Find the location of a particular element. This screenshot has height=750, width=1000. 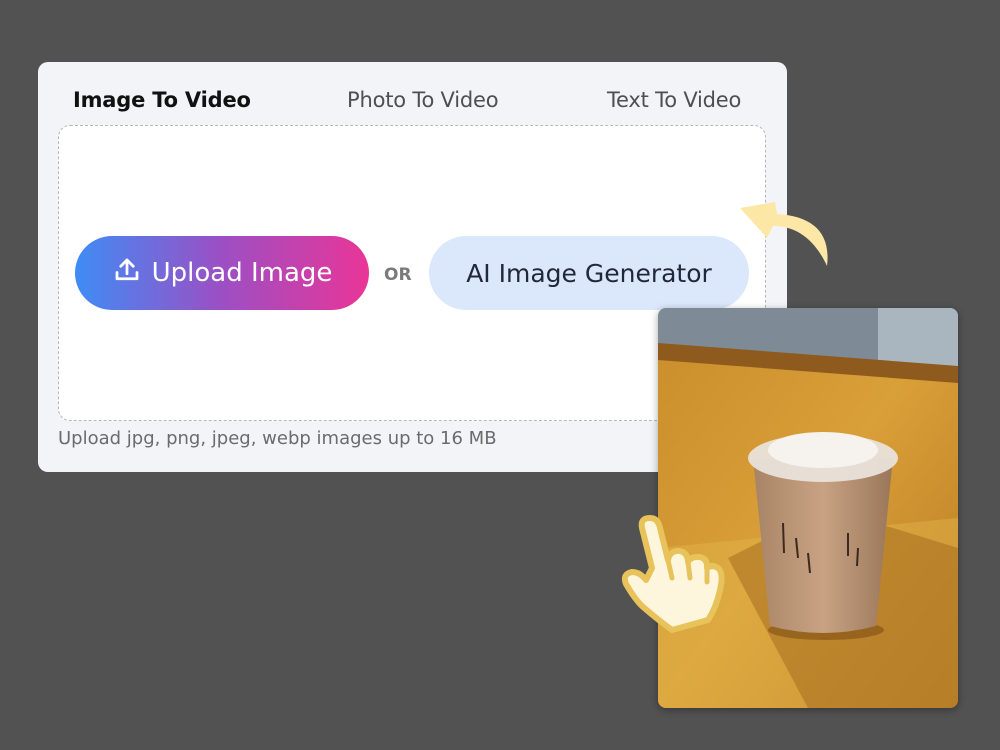

upload-image-button: Upload Image is located at coordinates (222, 273).